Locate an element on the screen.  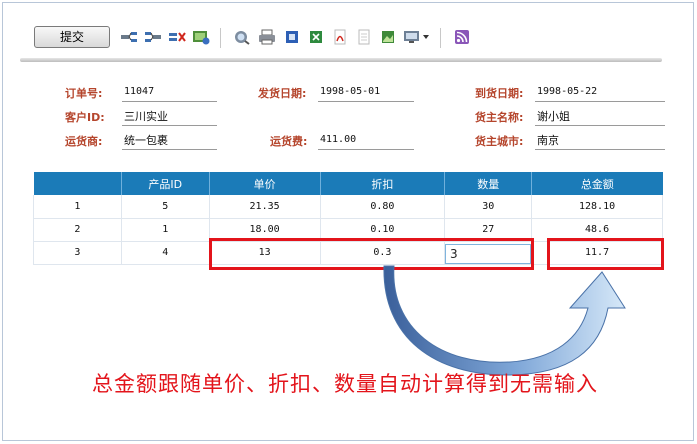
shipper-value: 统一包裹 is located at coordinates (146, 140).